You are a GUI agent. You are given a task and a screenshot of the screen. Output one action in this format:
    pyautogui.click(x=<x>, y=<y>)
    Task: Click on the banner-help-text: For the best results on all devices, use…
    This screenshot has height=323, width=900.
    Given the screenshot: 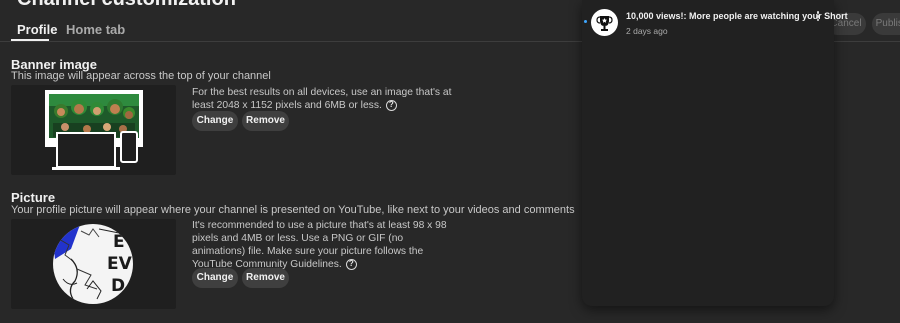 What is the action you would take?
    pyautogui.click(x=322, y=99)
    